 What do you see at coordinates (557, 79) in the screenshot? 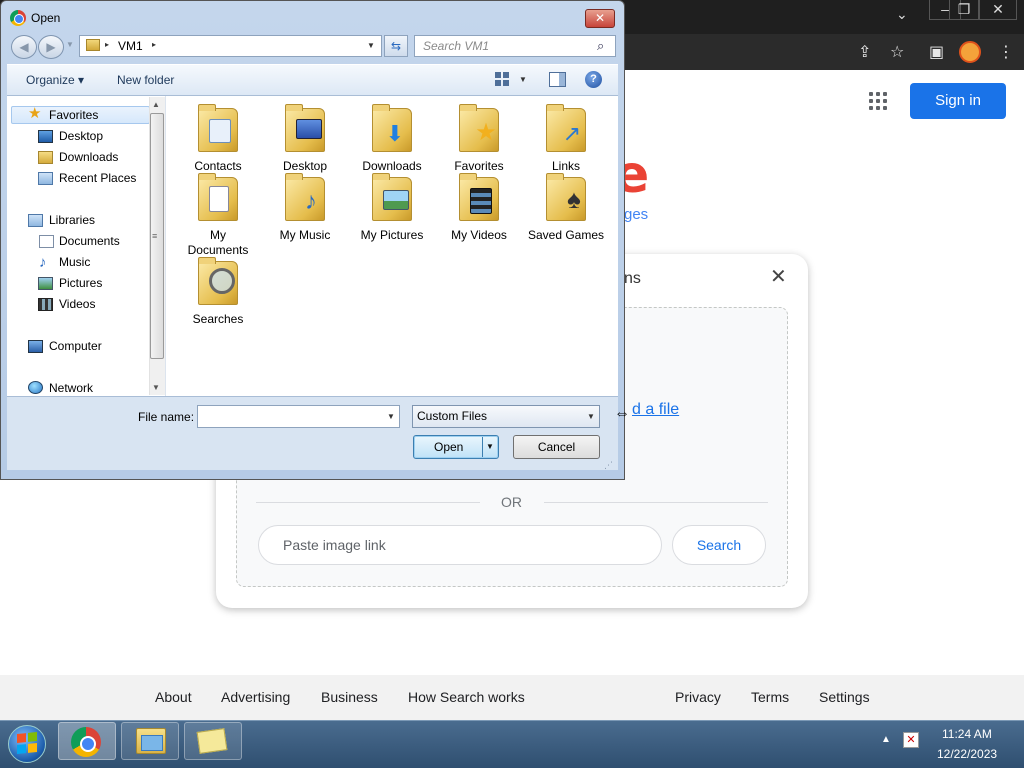
I see `preview-pane-icon` at bounding box center [557, 79].